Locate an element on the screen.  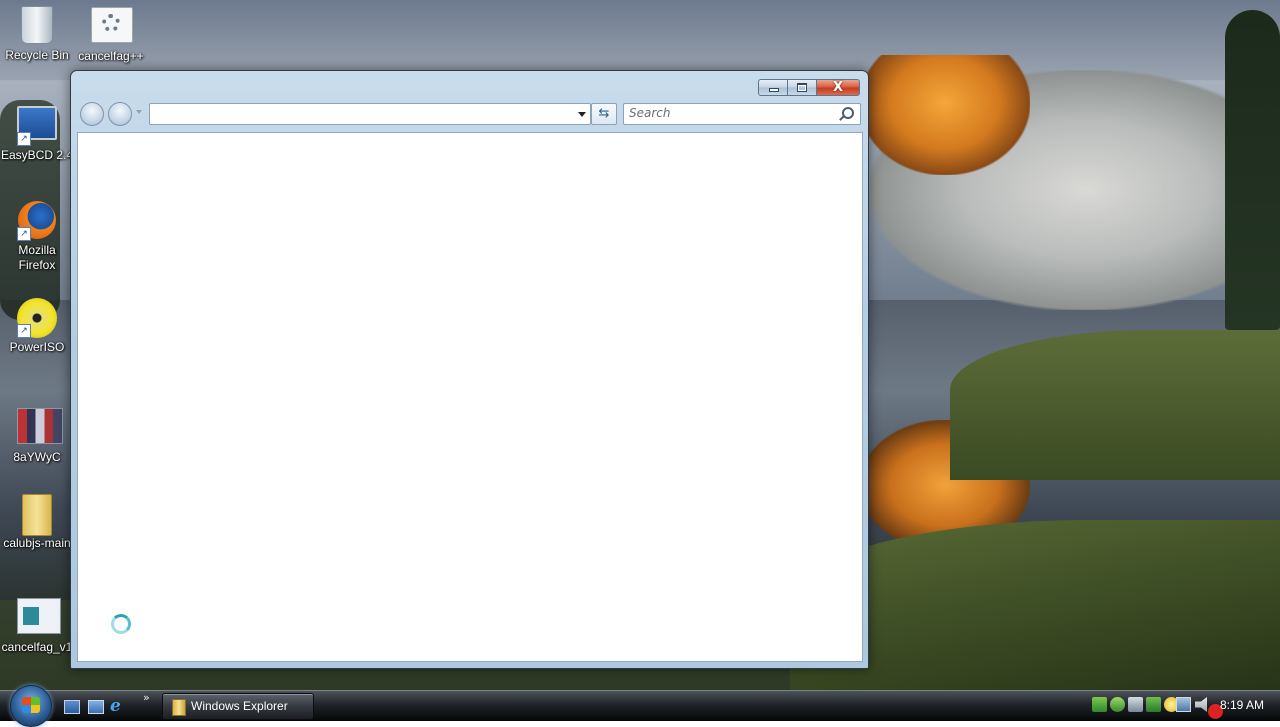
recent-pages-dropdown-icon is located at coordinates (139, 112).